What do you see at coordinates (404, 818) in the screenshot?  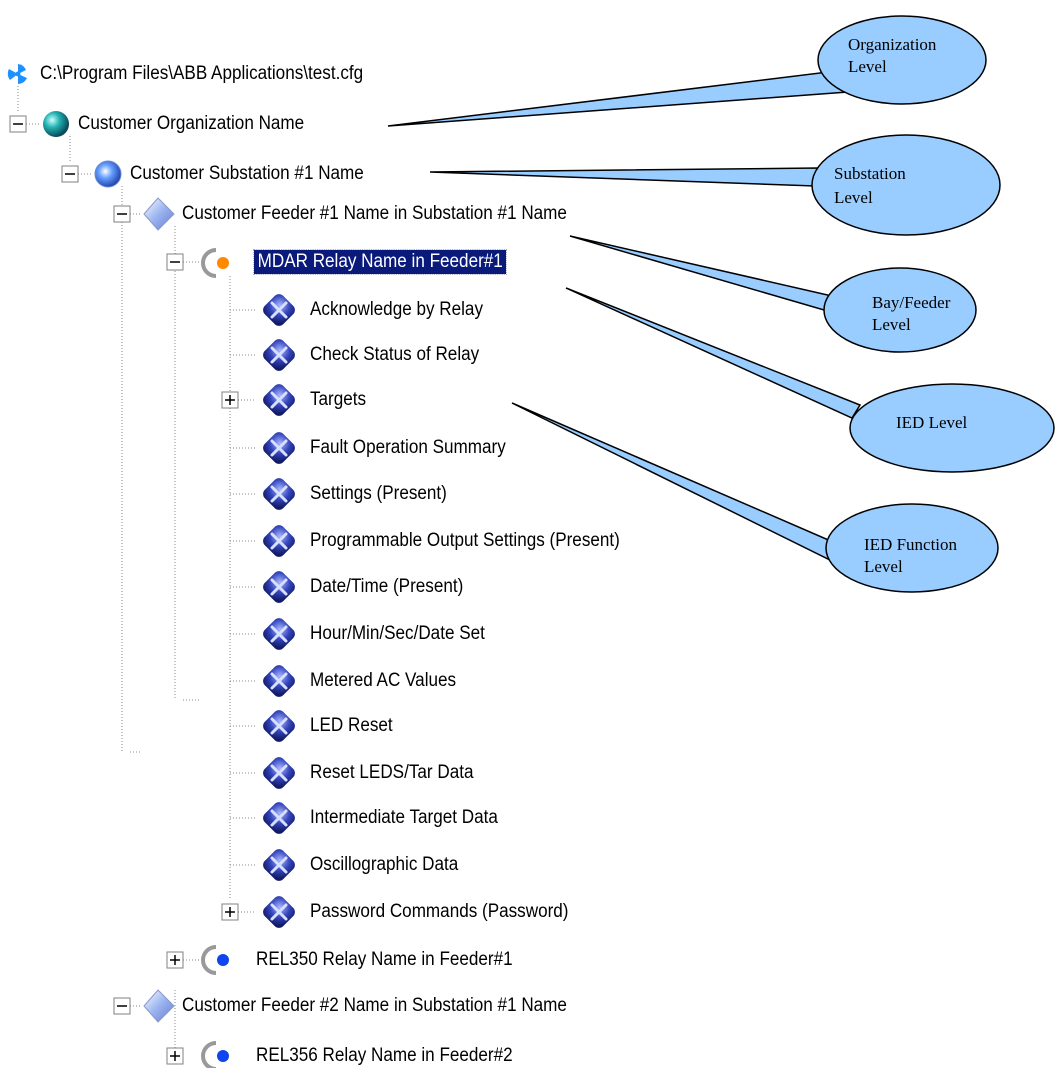 I see `function-item: Intermediate Target Data` at bounding box center [404, 818].